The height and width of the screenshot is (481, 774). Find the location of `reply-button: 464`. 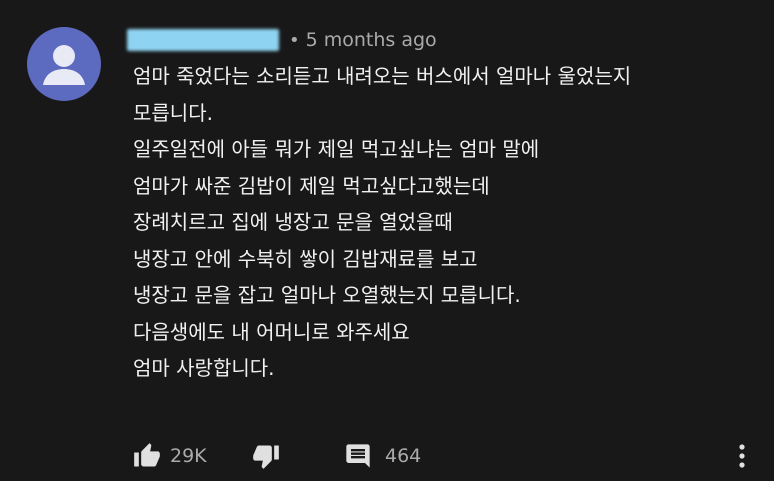

reply-button: 464 is located at coordinates (382, 456).